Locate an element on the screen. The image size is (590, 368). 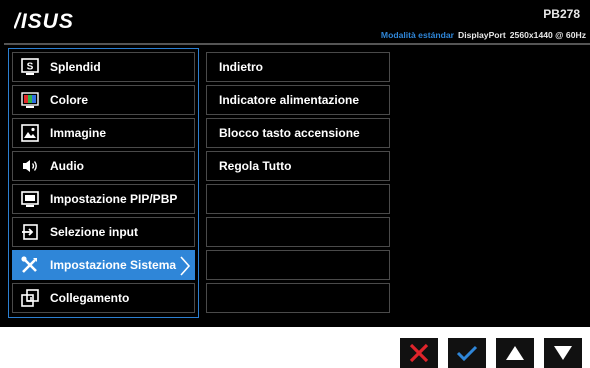
chevron-right-icon is located at coordinates (185, 266).